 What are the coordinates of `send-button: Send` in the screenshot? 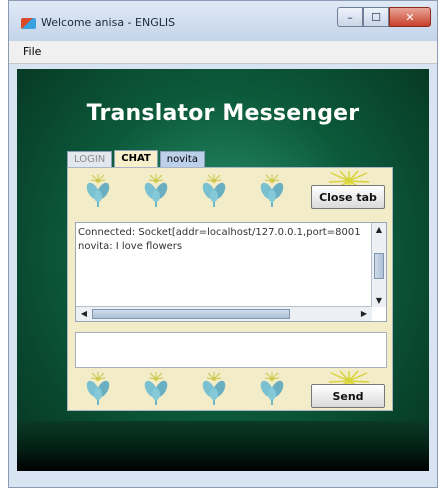 It's located at (348, 396).